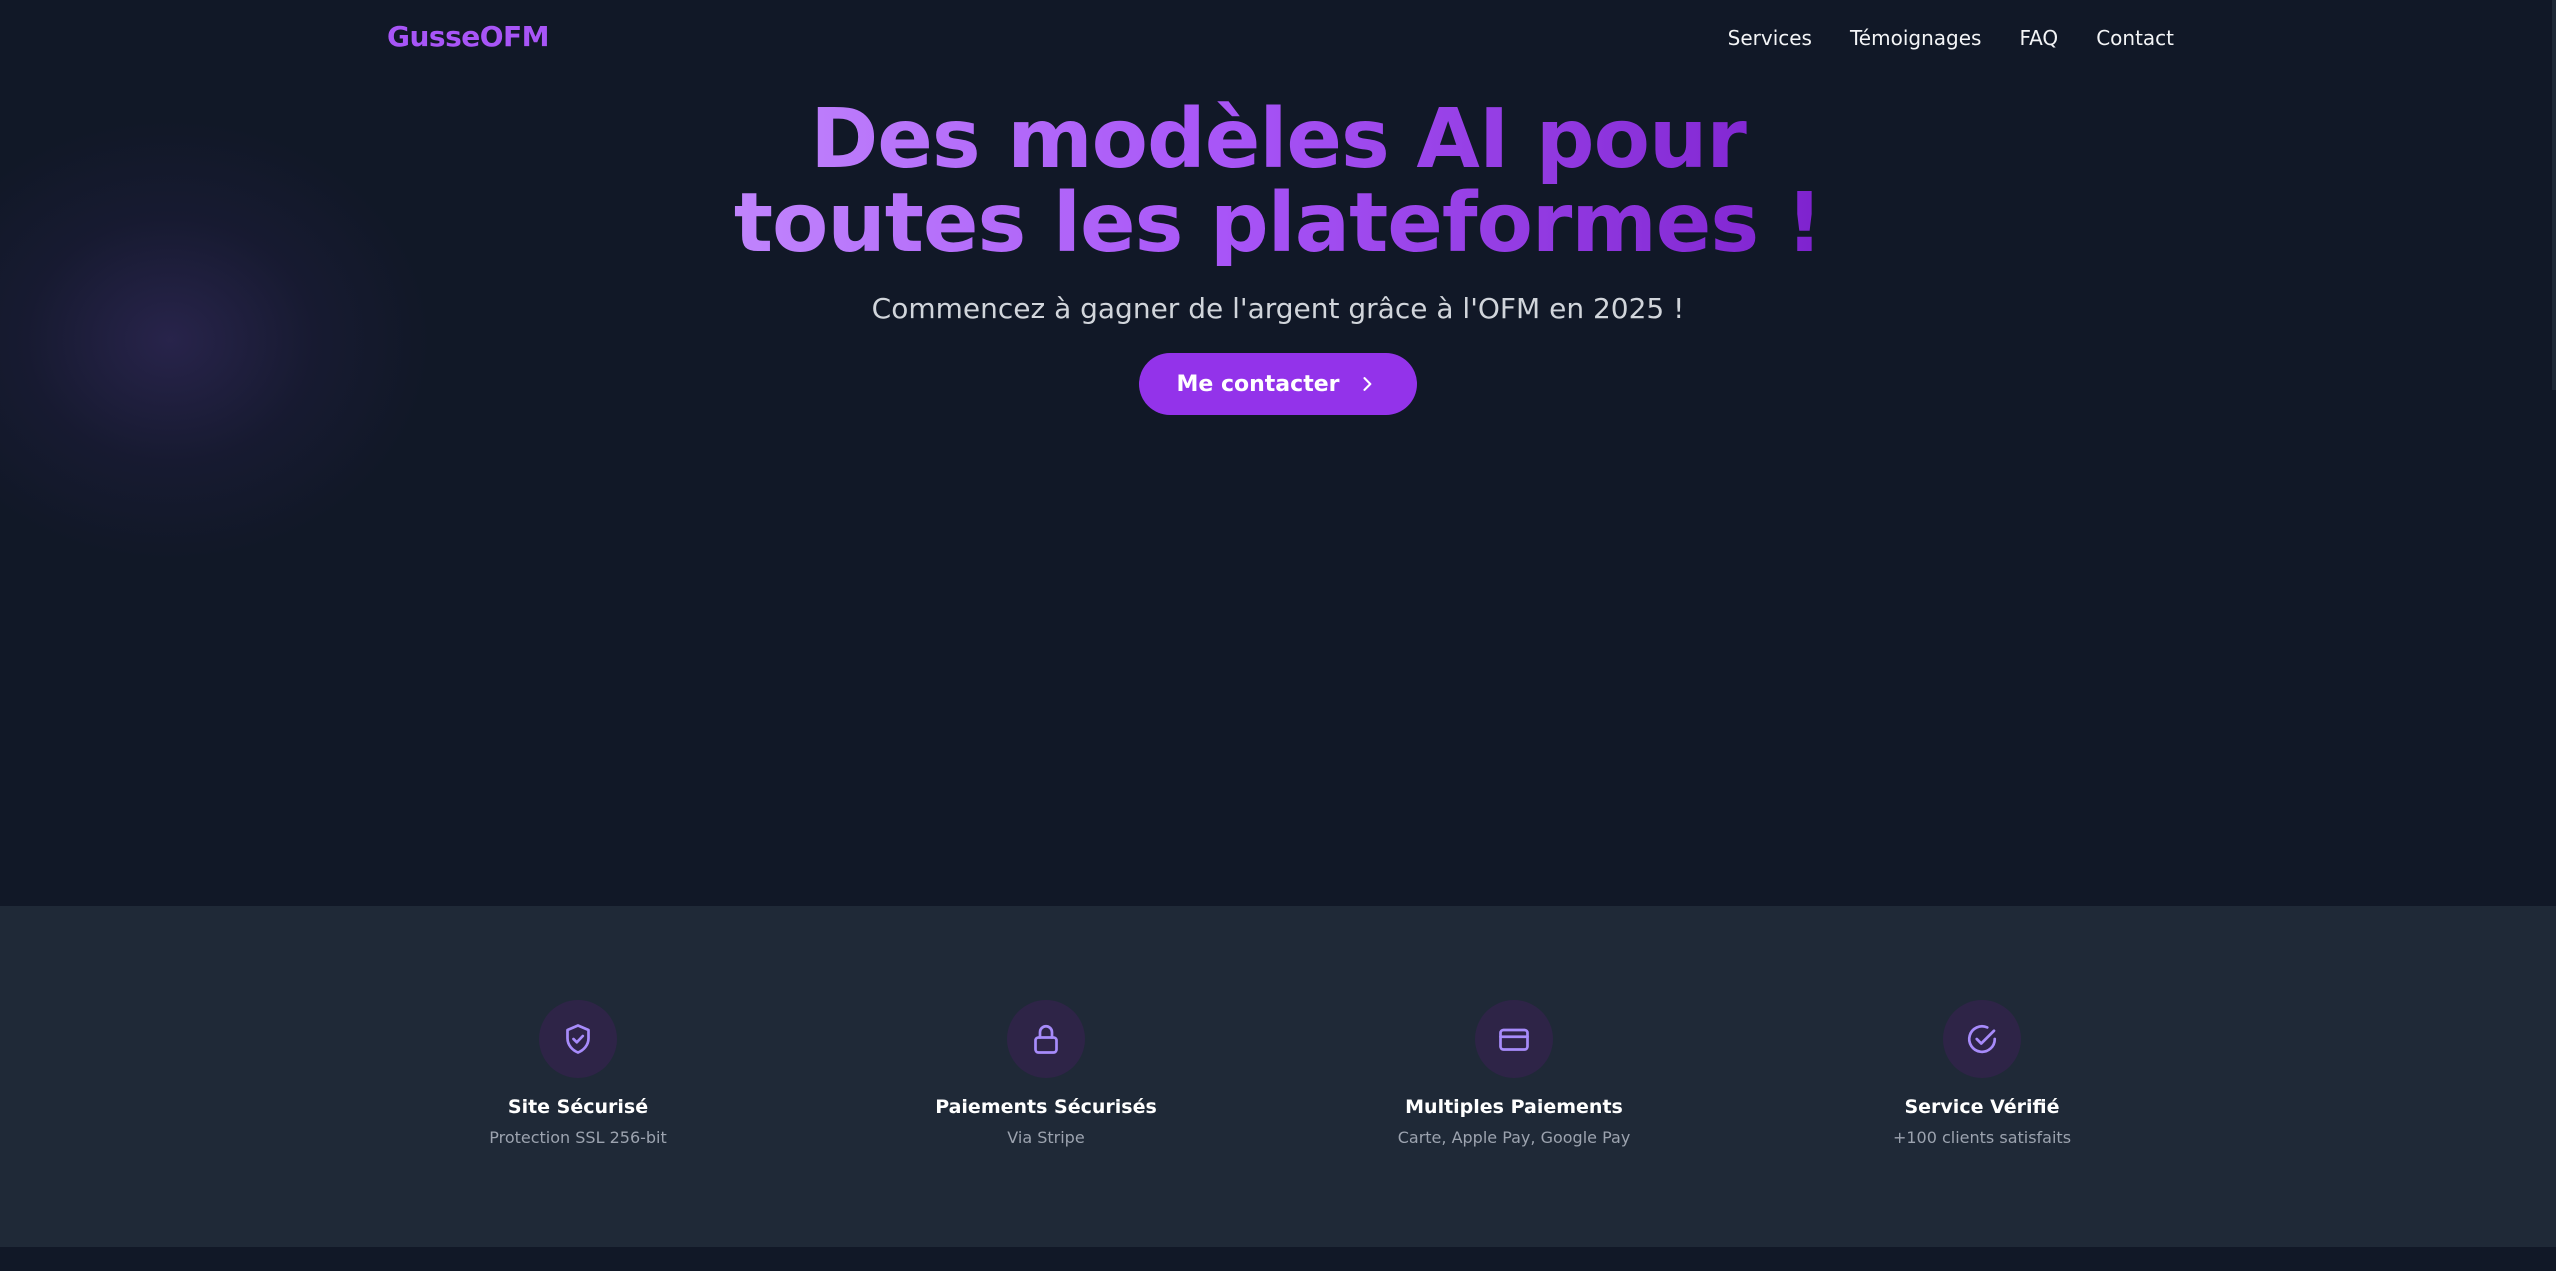  I want to click on feature-description: Protection SSL 256-bit, so click(578, 1137).